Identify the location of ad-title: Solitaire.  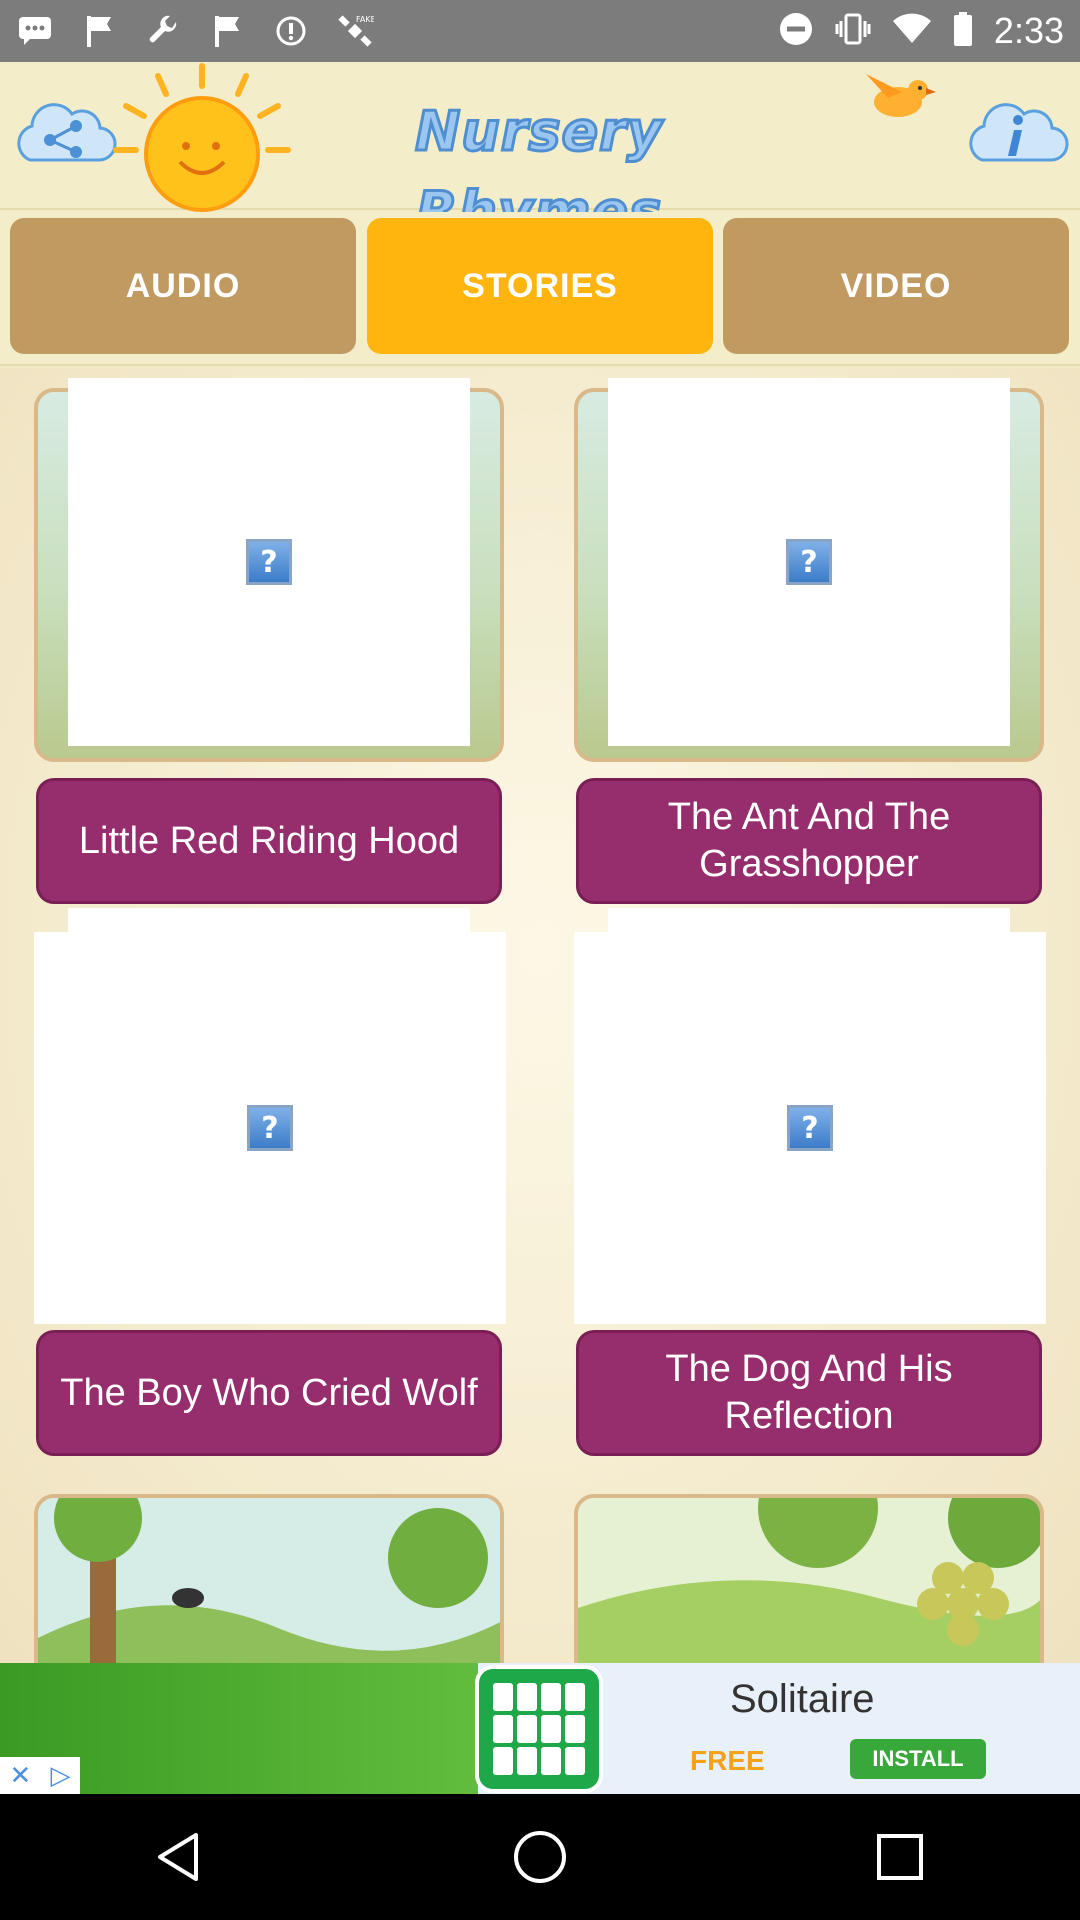
(802, 1699).